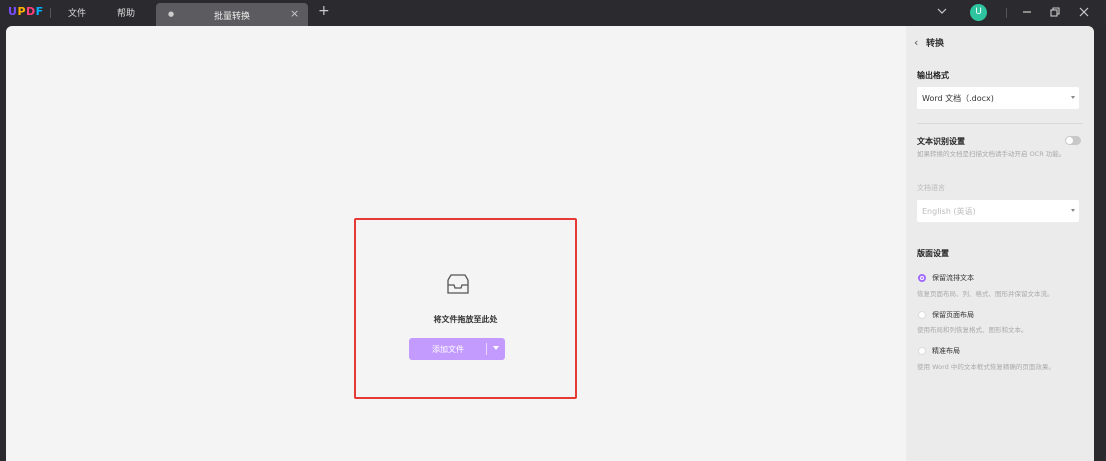 This screenshot has width=1106, height=461. What do you see at coordinates (986, 367) in the screenshot?
I see `option-description: 使用 Word 中的文本框式恢复精确的页面效果。` at bounding box center [986, 367].